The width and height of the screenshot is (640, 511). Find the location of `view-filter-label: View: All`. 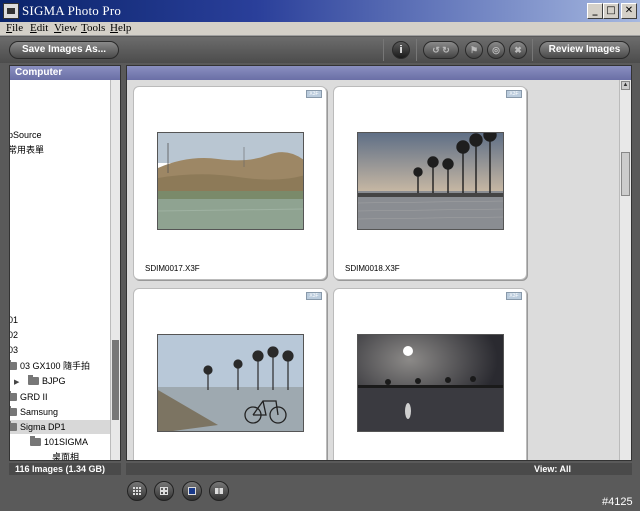

view-filter-label: View: All is located at coordinates (553, 469).